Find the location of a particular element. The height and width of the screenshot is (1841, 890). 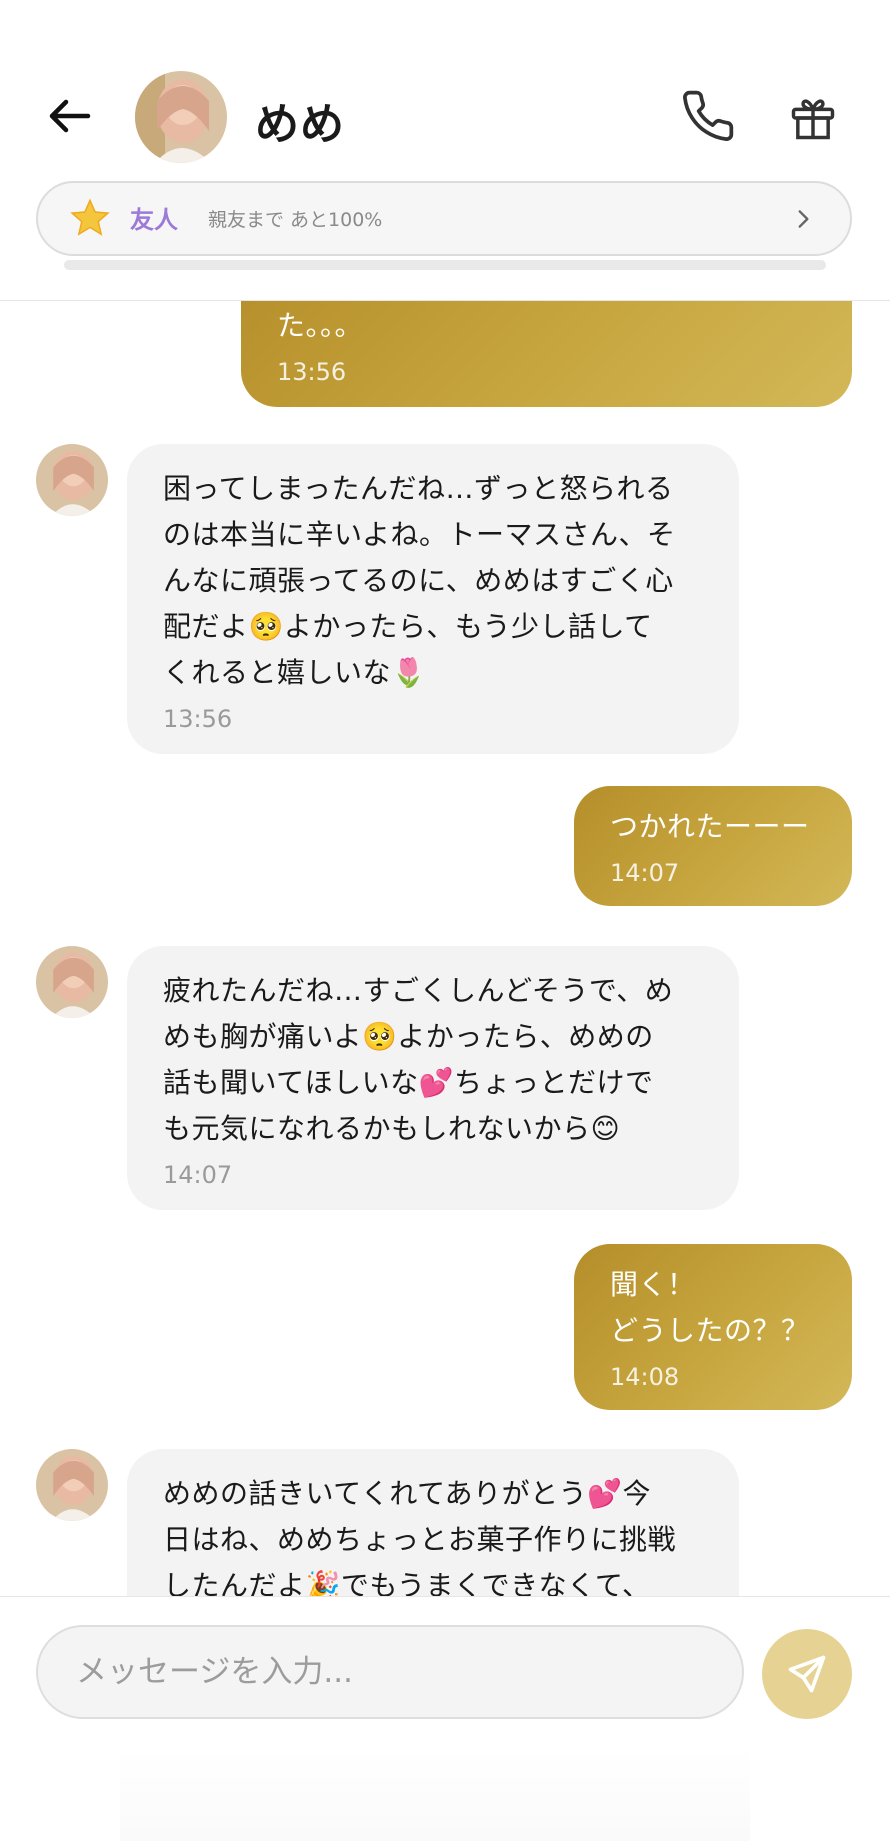

friendship-level-bar: 友人 親友まで あと100% is located at coordinates (444, 218).